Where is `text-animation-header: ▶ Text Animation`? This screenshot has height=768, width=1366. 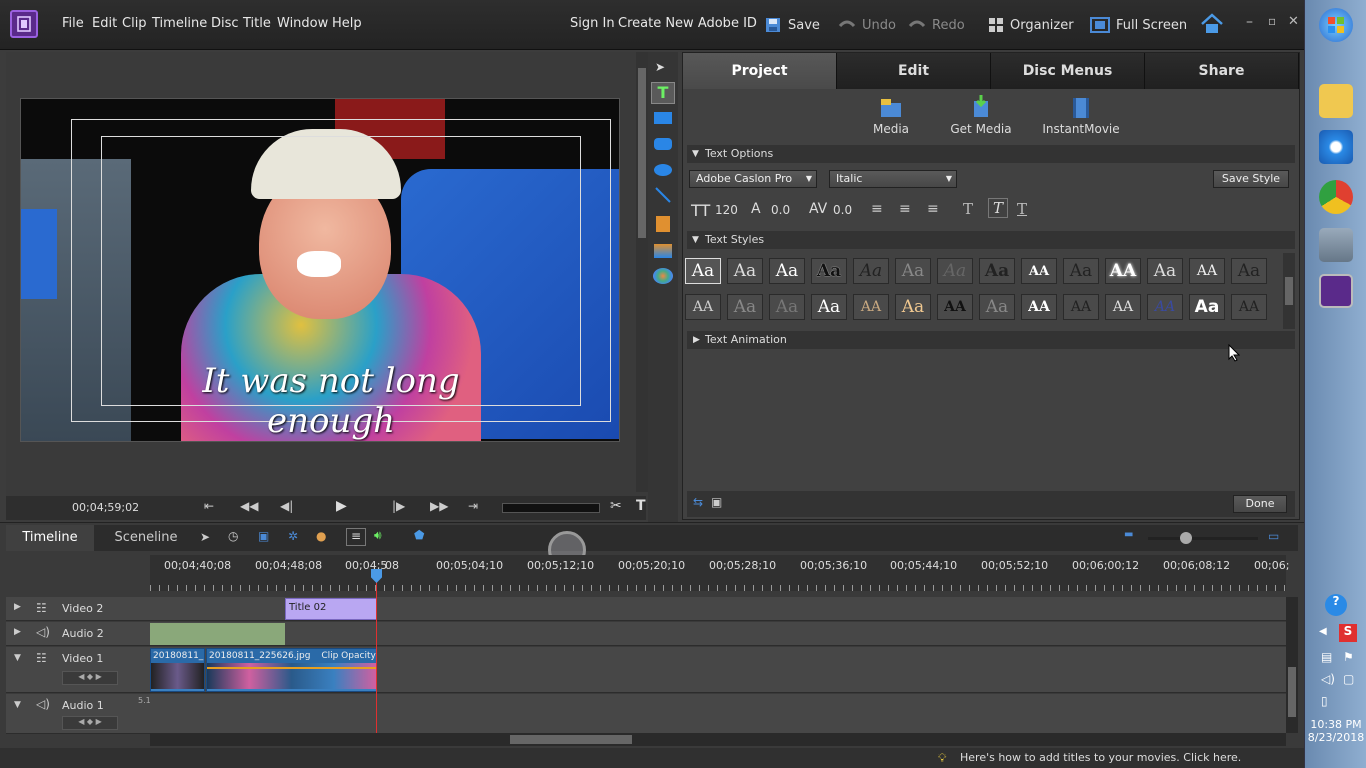
text-animation-header: ▶ Text Animation is located at coordinates (991, 340).